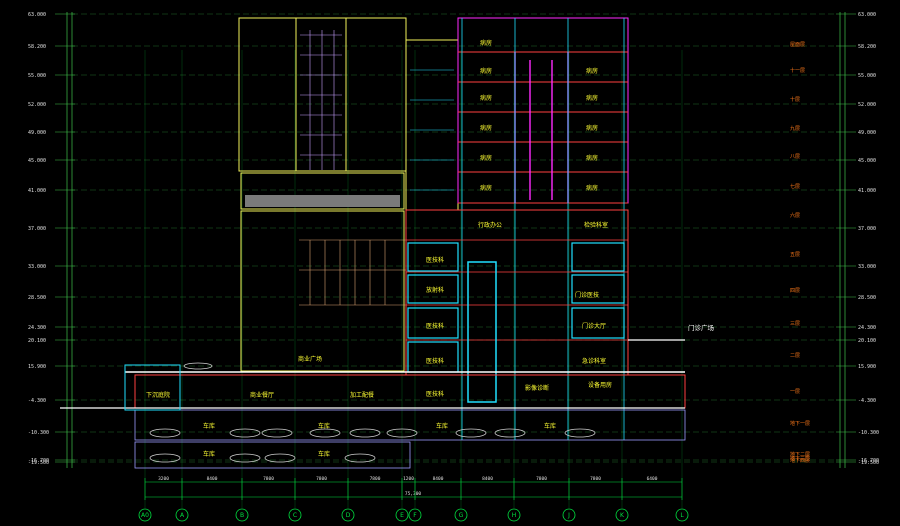 The image size is (900, 526). What do you see at coordinates (868, 463) in the screenshot?
I see `level-value-right: -19.500` at bounding box center [868, 463].